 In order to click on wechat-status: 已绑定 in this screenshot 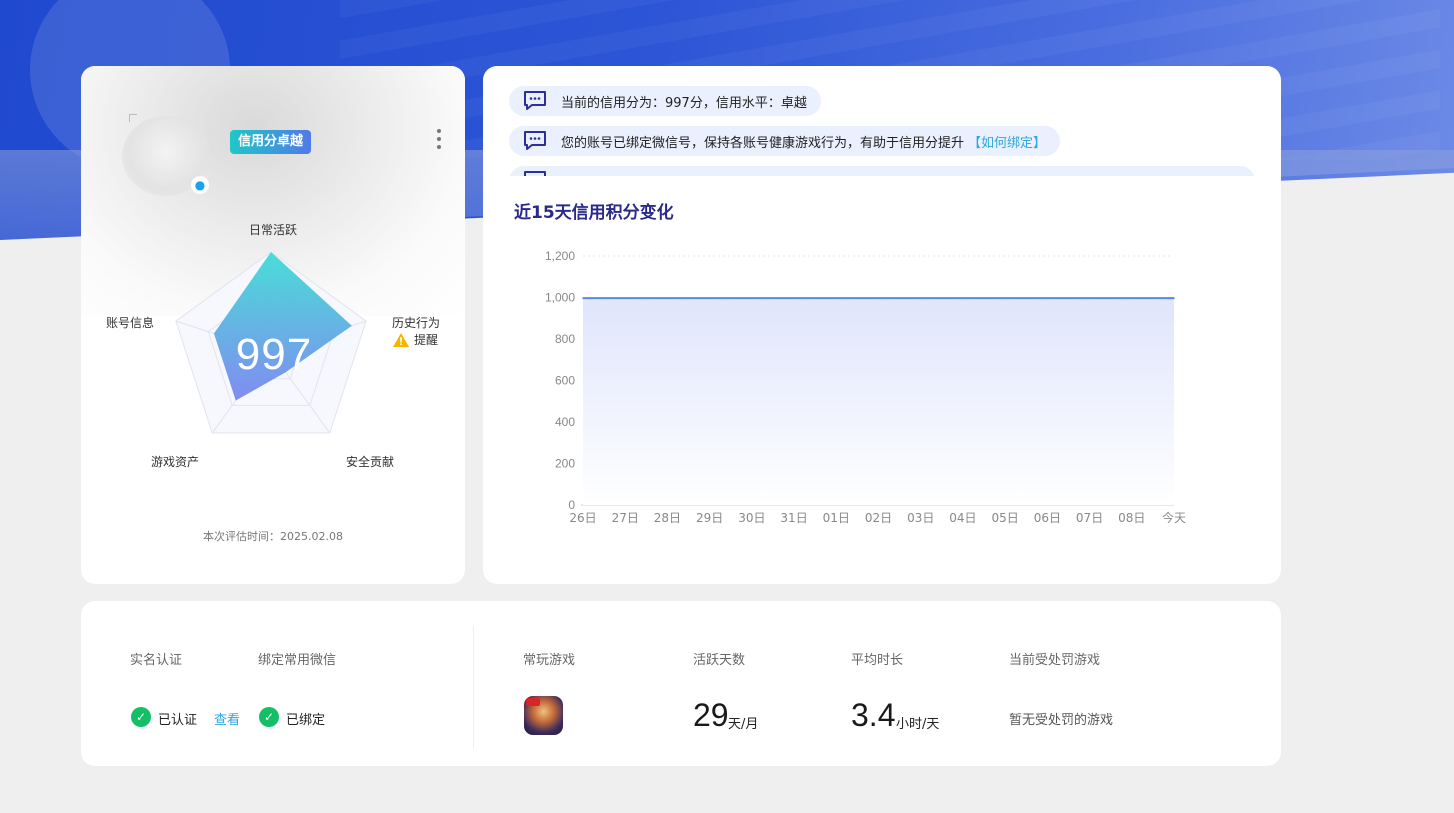, I will do `click(306, 720)`.